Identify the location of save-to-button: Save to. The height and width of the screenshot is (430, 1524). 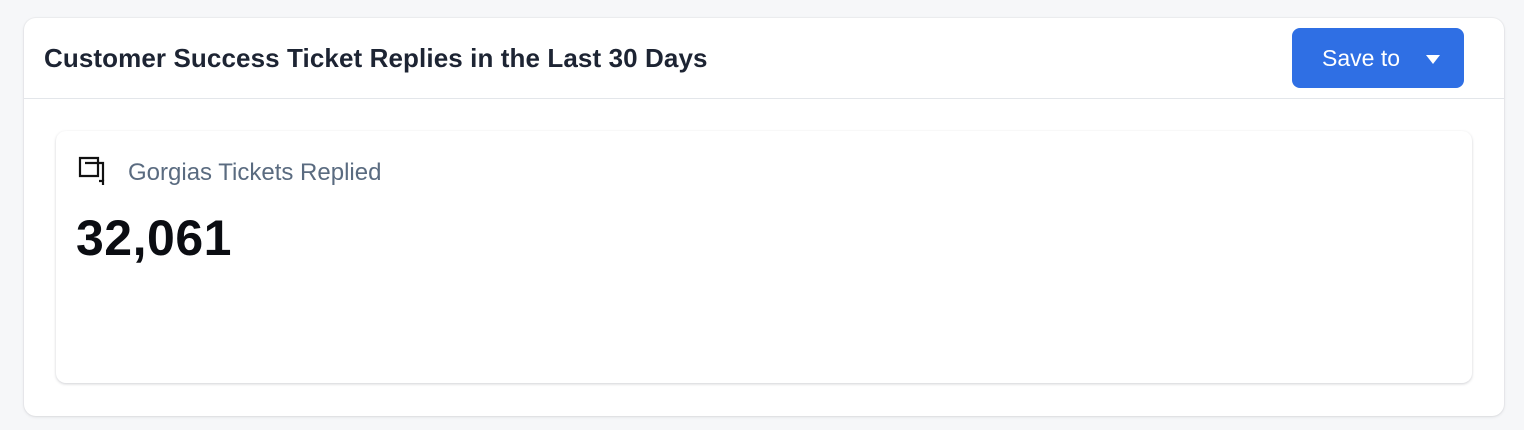
(1378, 58).